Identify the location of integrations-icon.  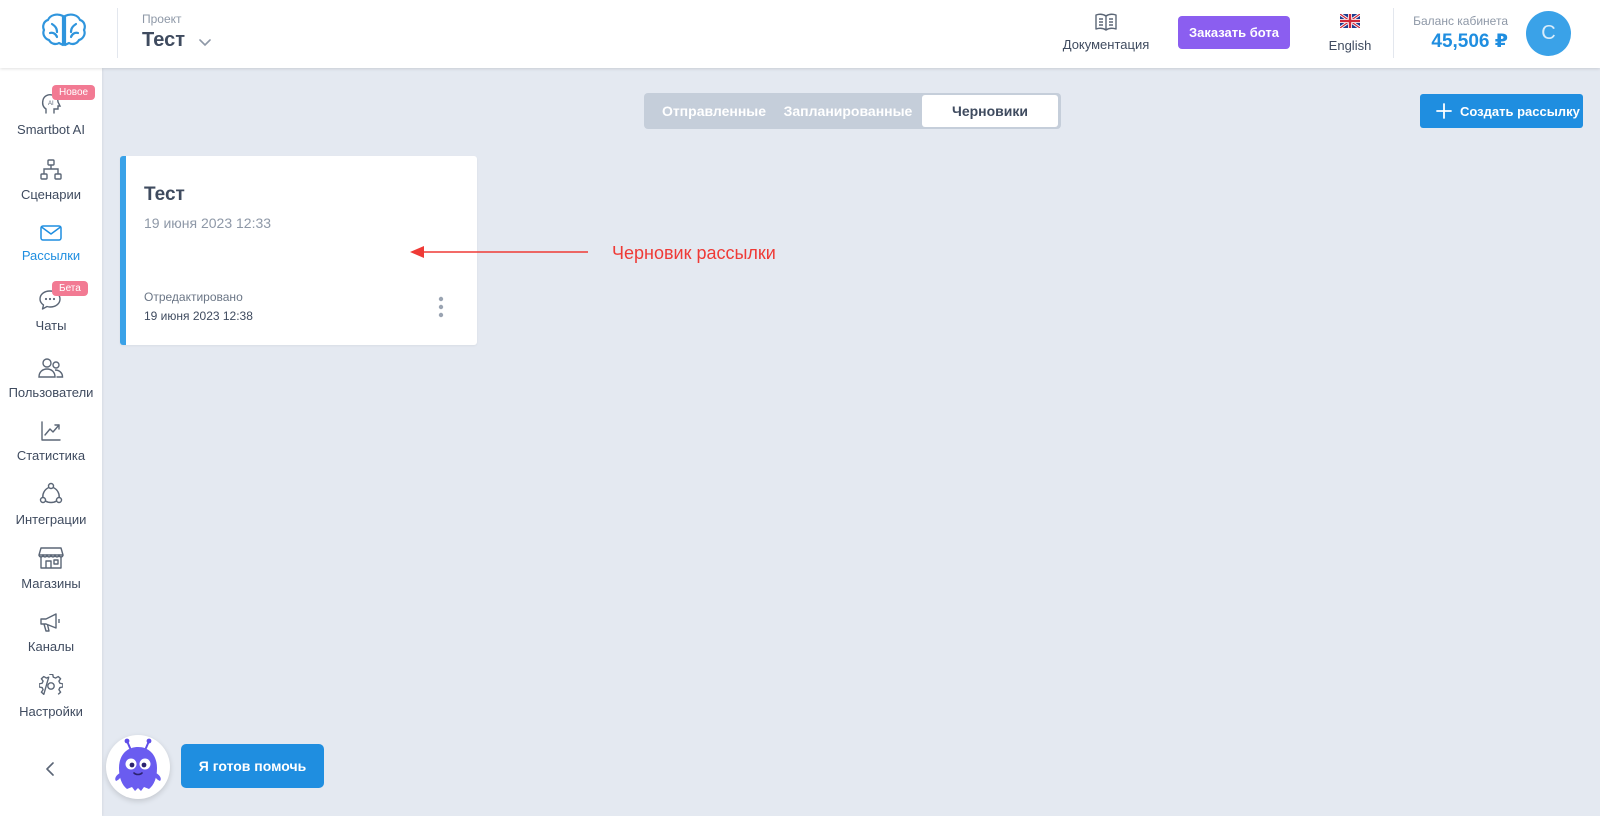
(51, 493).